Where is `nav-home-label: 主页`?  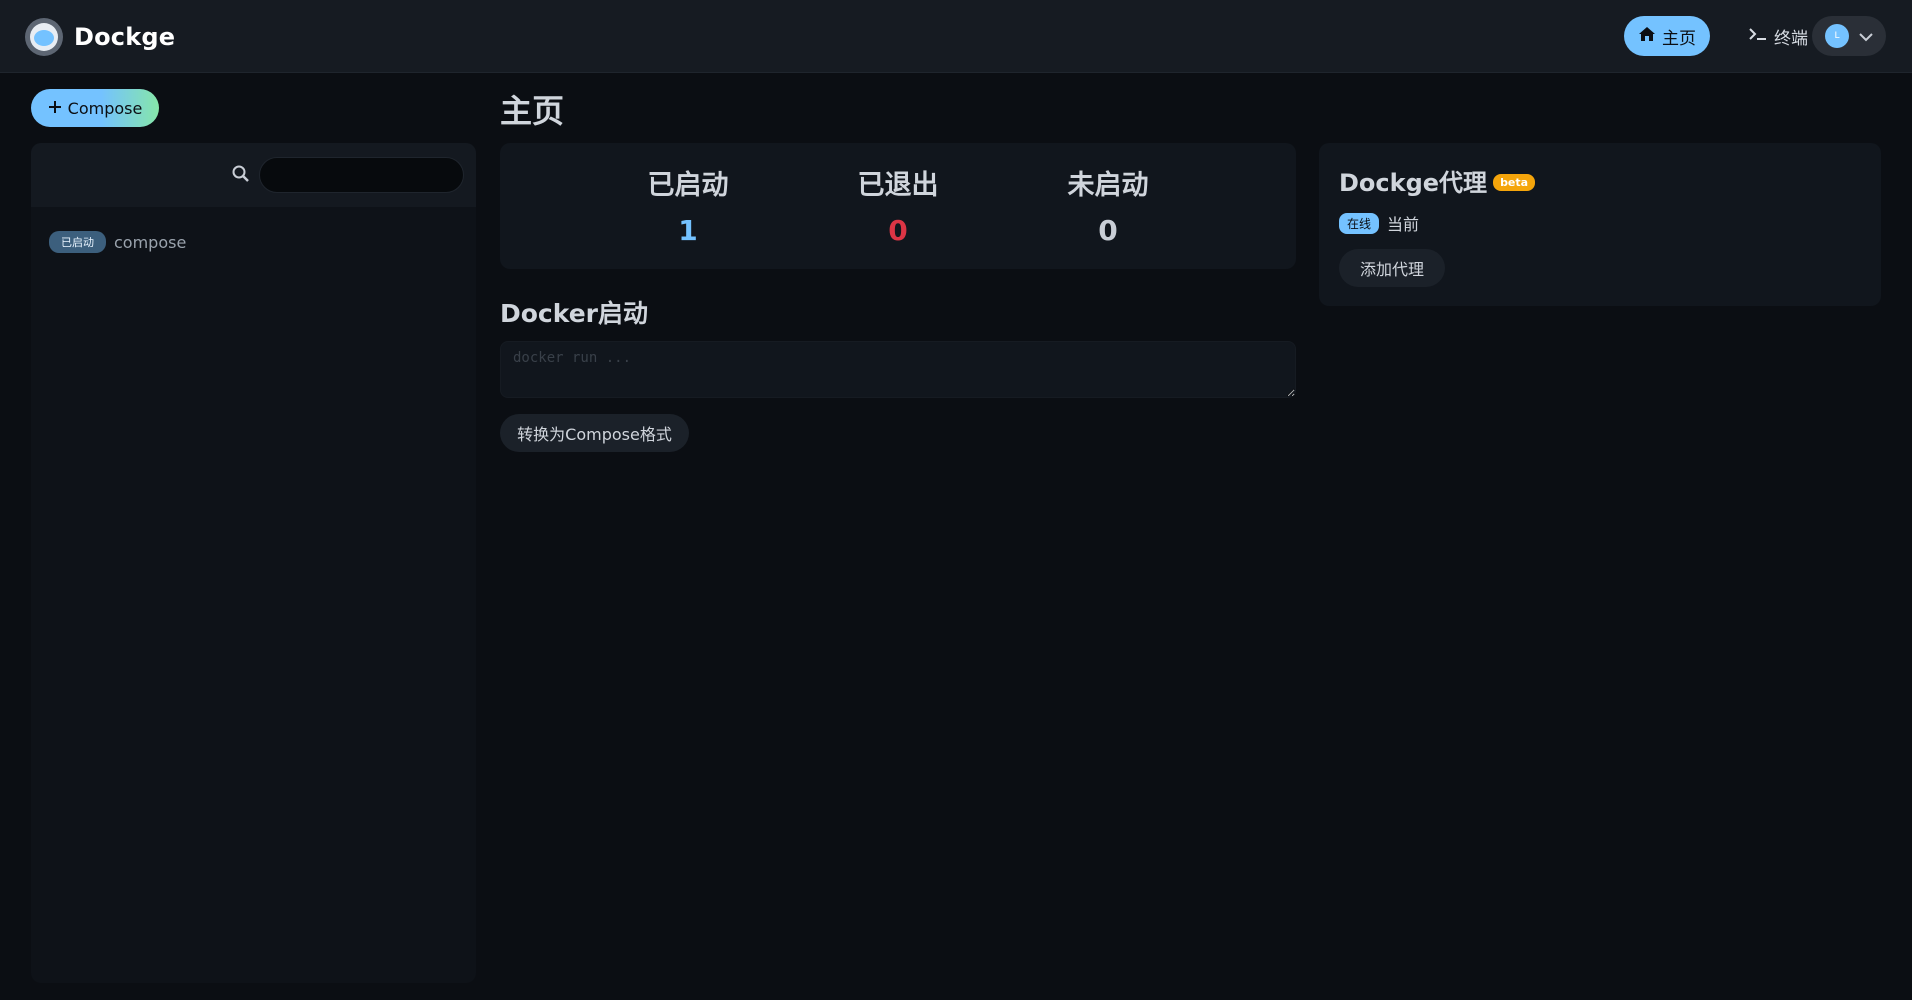
nav-home-label: 主页 is located at coordinates (1679, 38).